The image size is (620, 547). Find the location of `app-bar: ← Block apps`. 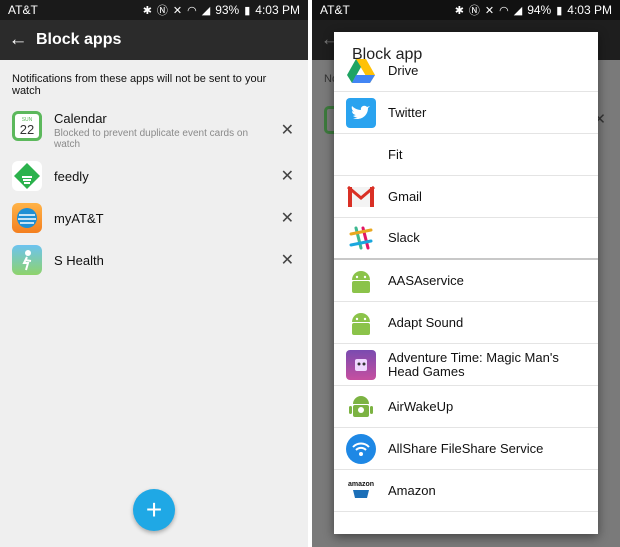

app-bar: ← Block apps is located at coordinates (154, 40).